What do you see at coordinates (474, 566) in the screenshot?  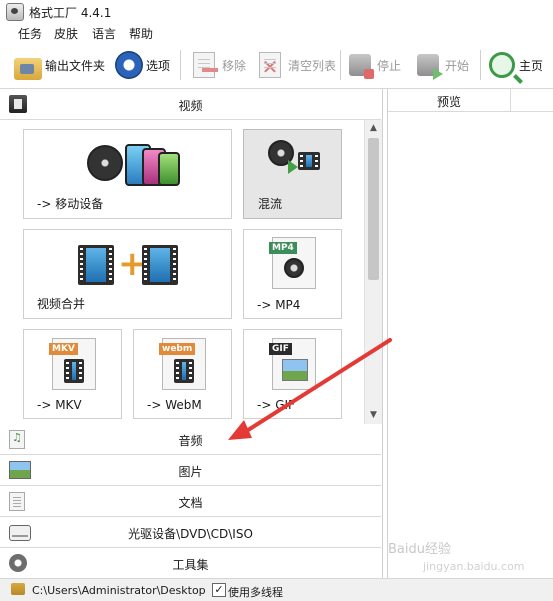 I see `watermark-url: jingyan.baidu.com` at bounding box center [474, 566].